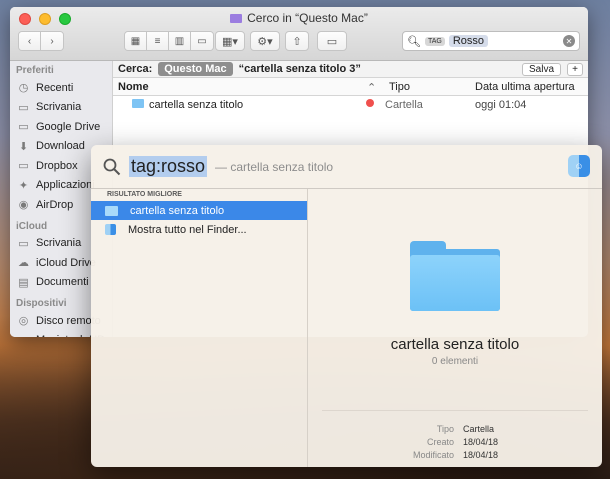 This screenshot has width=610, height=479. I want to click on forward-button: ›, so click(52, 41).